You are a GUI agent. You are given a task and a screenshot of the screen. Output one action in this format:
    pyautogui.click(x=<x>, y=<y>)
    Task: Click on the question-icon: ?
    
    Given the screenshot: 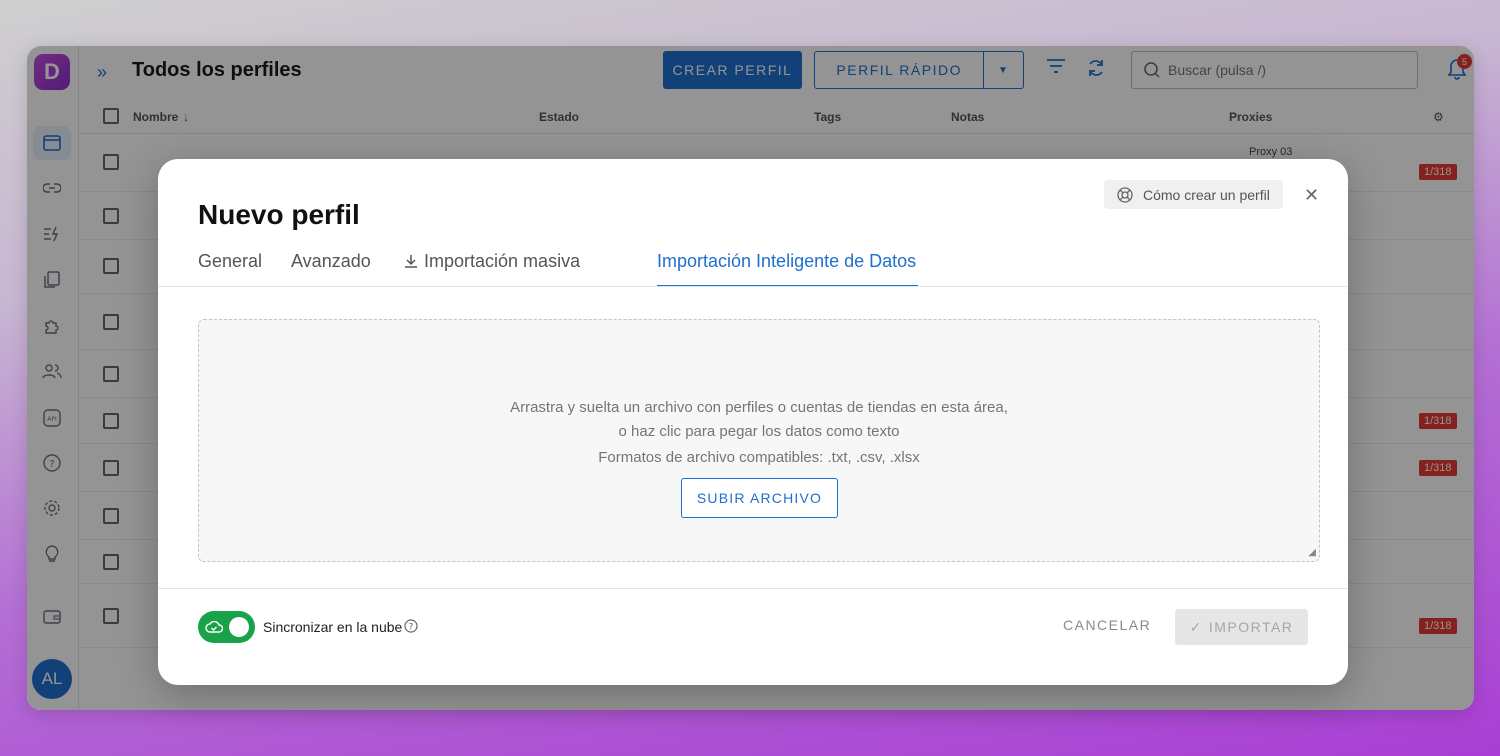 What is the action you would take?
    pyautogui.click(x=411, y=628)
    